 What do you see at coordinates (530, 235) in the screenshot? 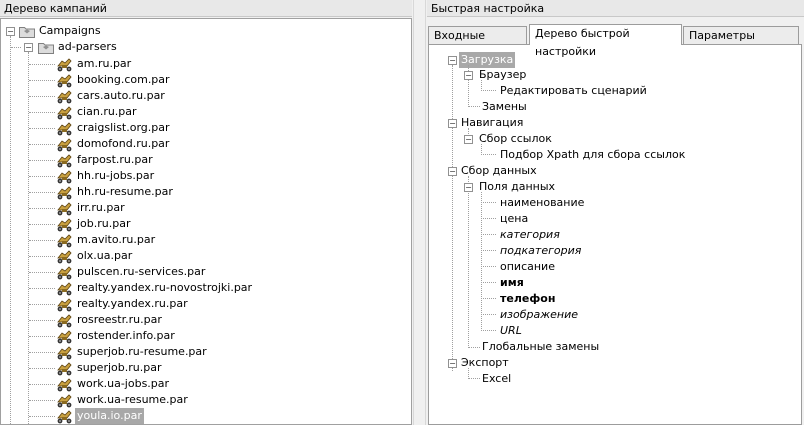
I see `tree-node-data-field: категория` at bounding box center [530, 235].